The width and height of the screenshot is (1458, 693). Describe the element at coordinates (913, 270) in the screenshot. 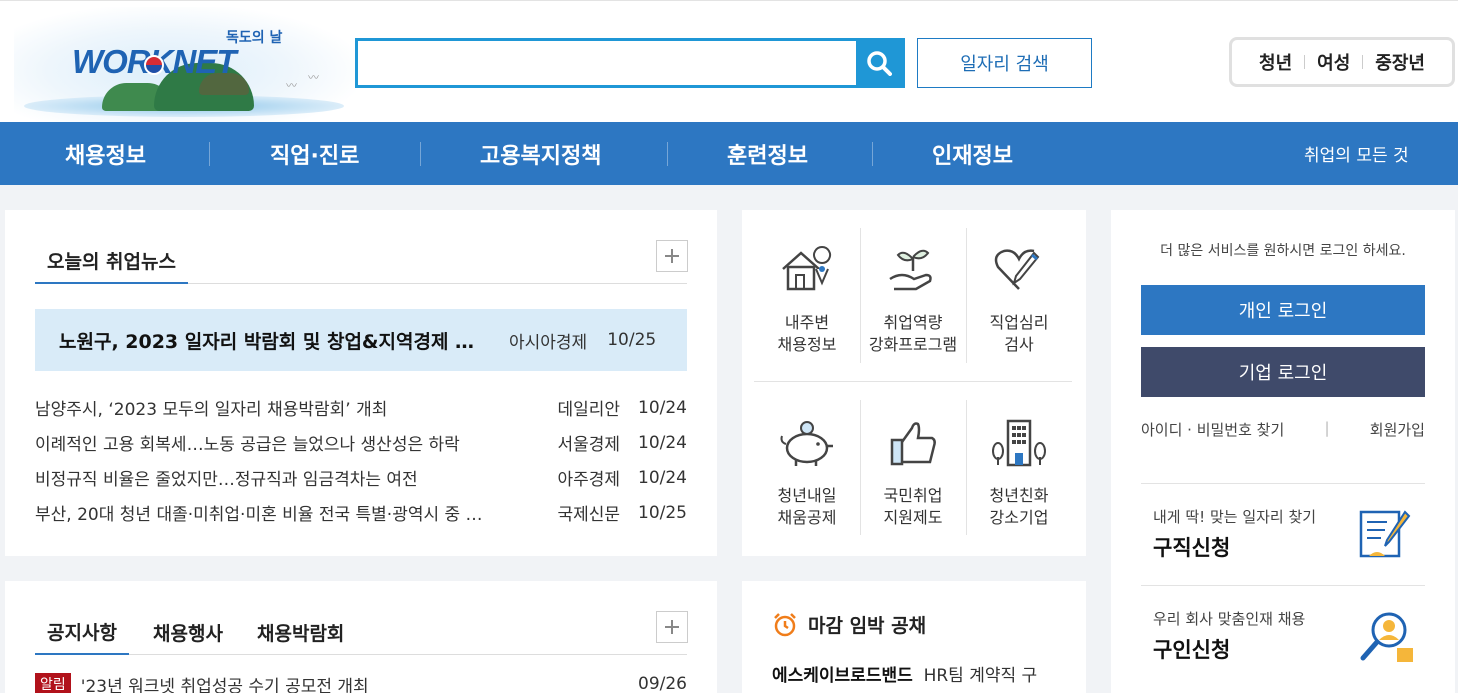

I see `sprout-hand-icon` at that location.